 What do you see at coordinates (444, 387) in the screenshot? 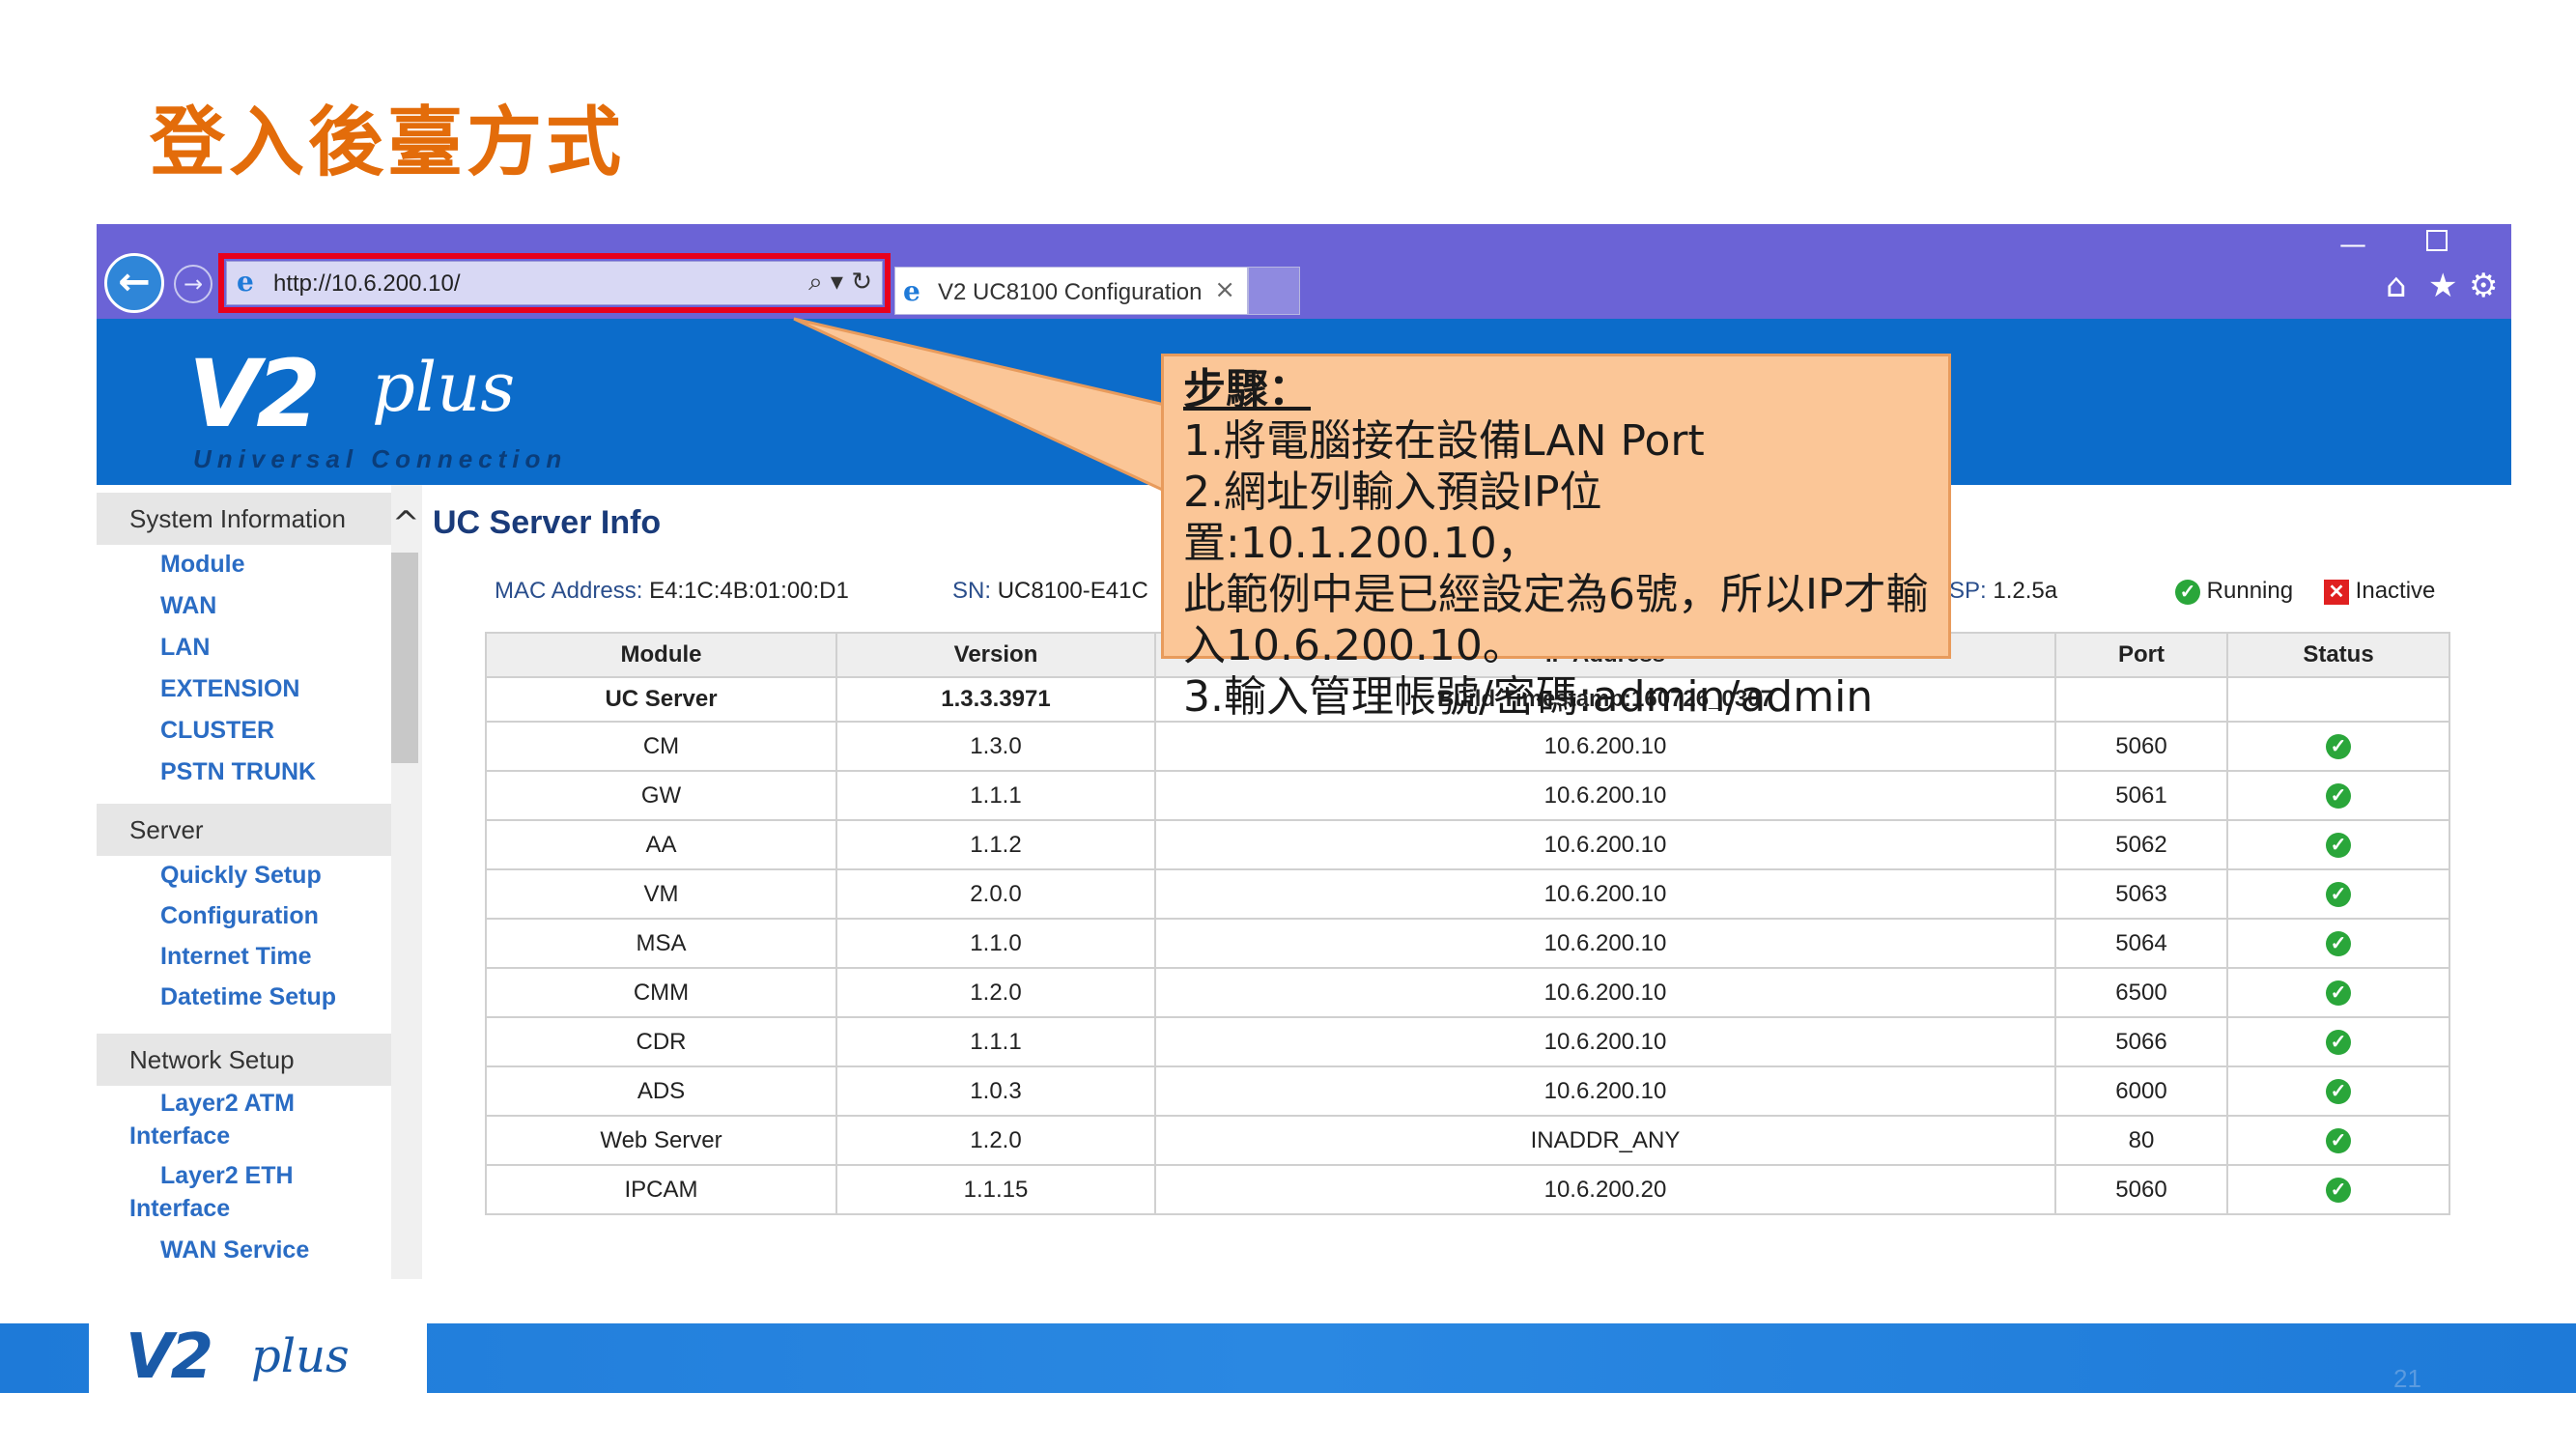
I see `logo-plus: plus` at bounding box center [444, 387].